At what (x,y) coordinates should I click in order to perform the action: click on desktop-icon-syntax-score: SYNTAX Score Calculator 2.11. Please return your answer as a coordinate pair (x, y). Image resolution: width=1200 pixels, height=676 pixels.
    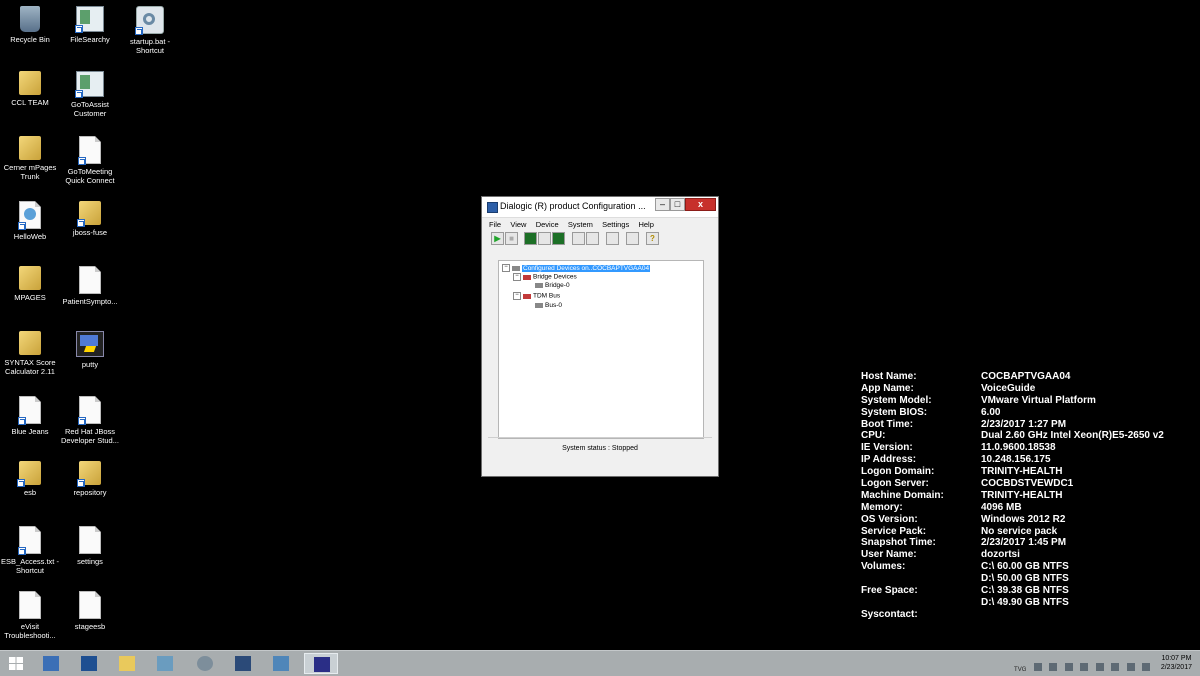
    Looking at the image, I should click on (30, 353).